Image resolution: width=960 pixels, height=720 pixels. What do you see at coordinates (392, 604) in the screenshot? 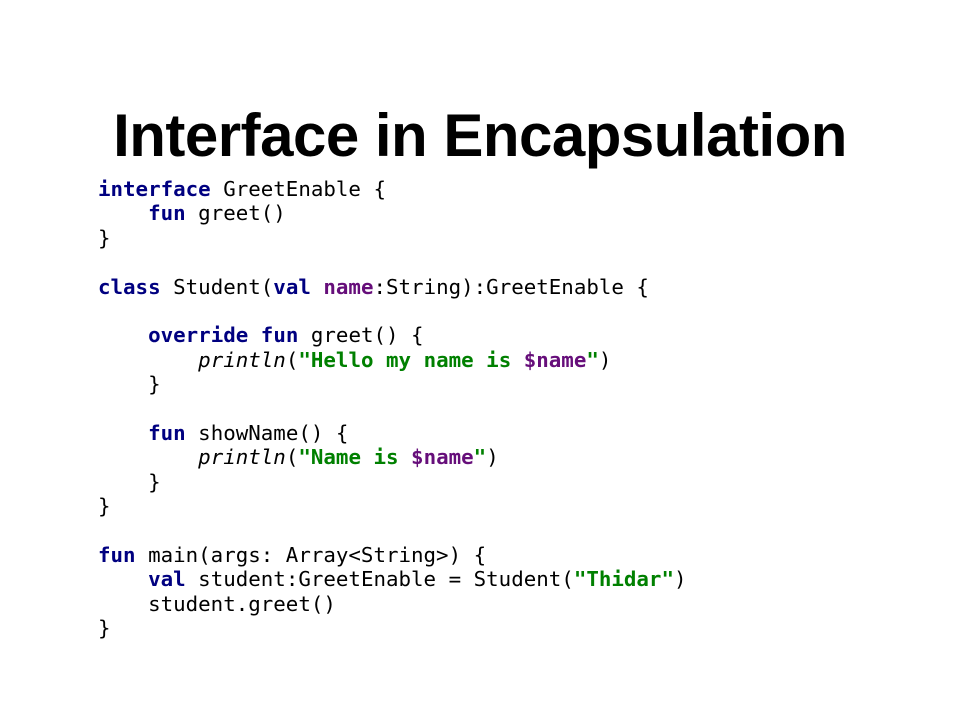
I see `code-line: student.greet()` at bounding box center [392, 604].